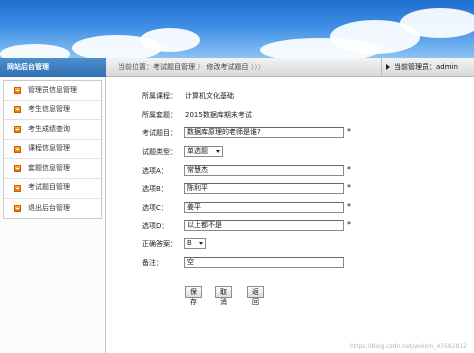 The image size is (474, 353). I want to click on watermark: https://blog.csdn.net/weixin_43582812, so click(408, 346).